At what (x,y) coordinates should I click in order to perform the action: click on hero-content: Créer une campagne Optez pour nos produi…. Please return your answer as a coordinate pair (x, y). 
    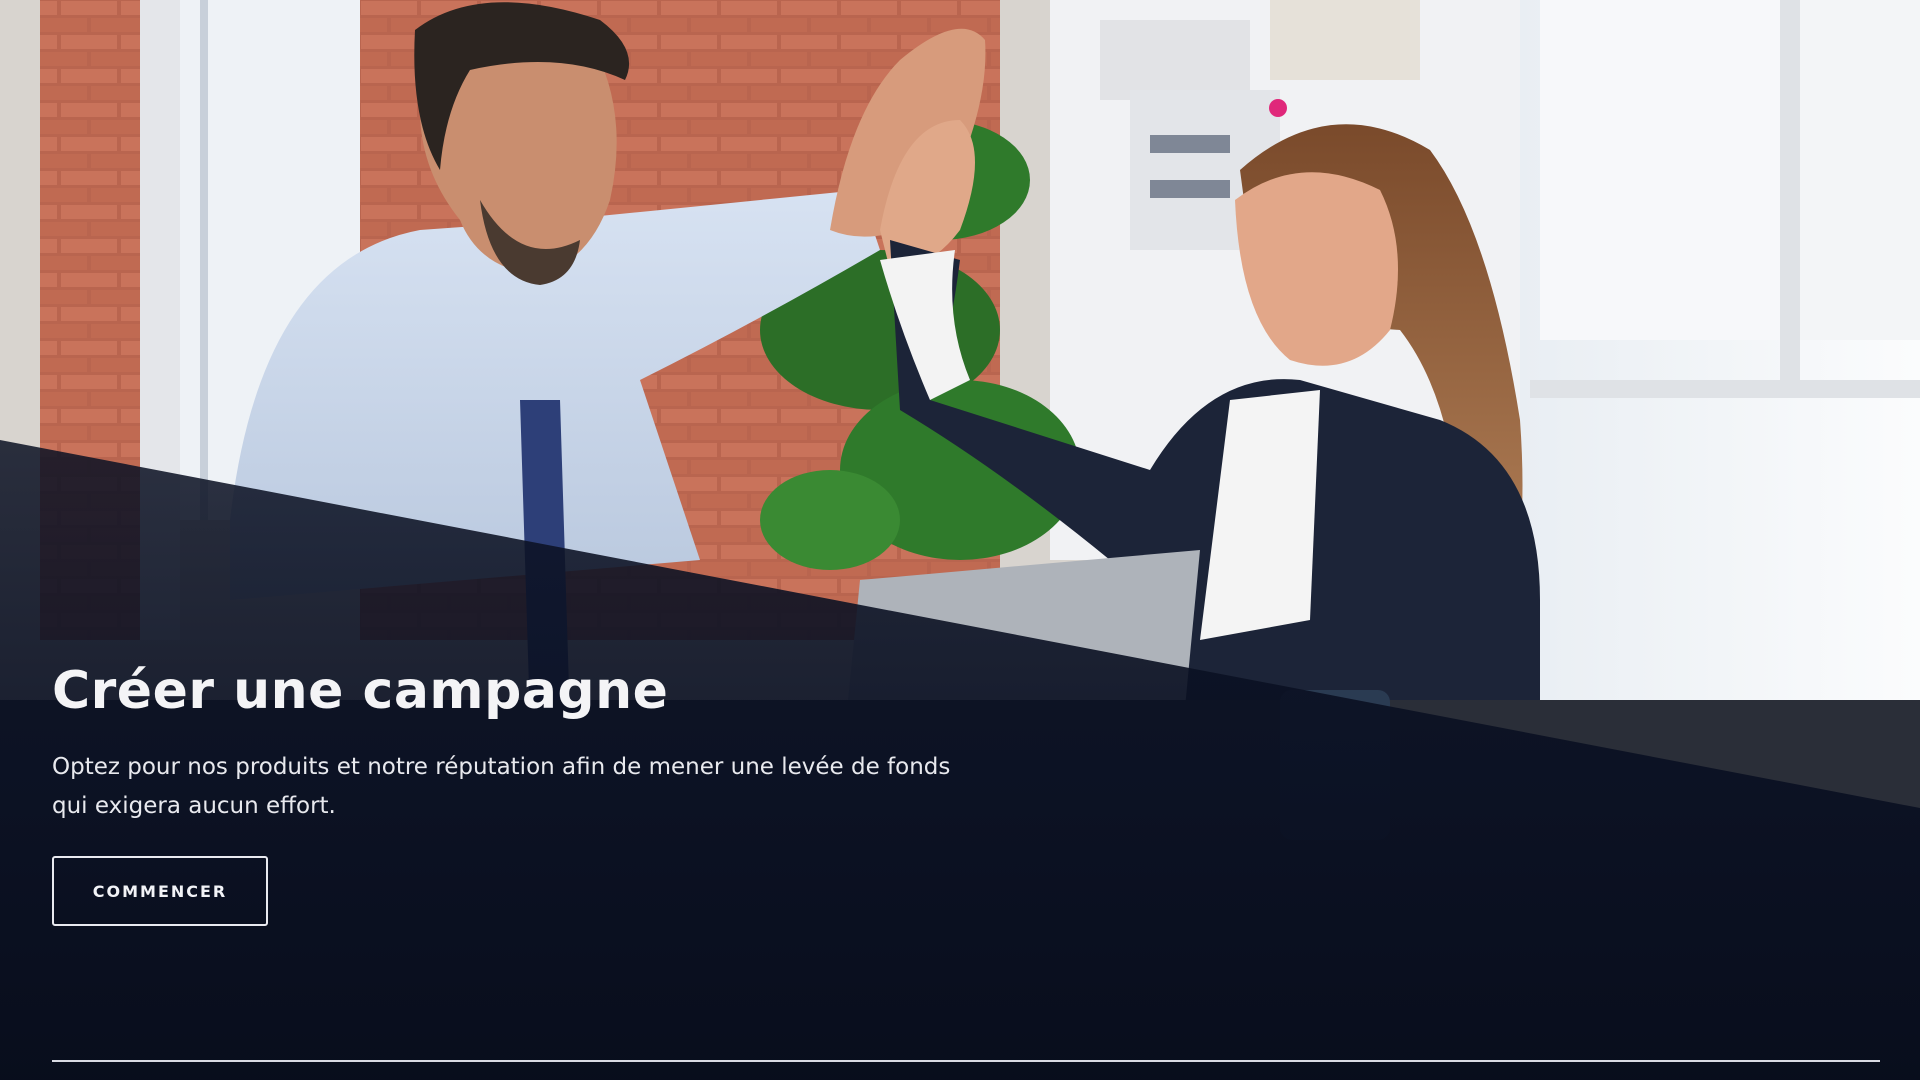
    Looking at the image, I should click on (532, 793).